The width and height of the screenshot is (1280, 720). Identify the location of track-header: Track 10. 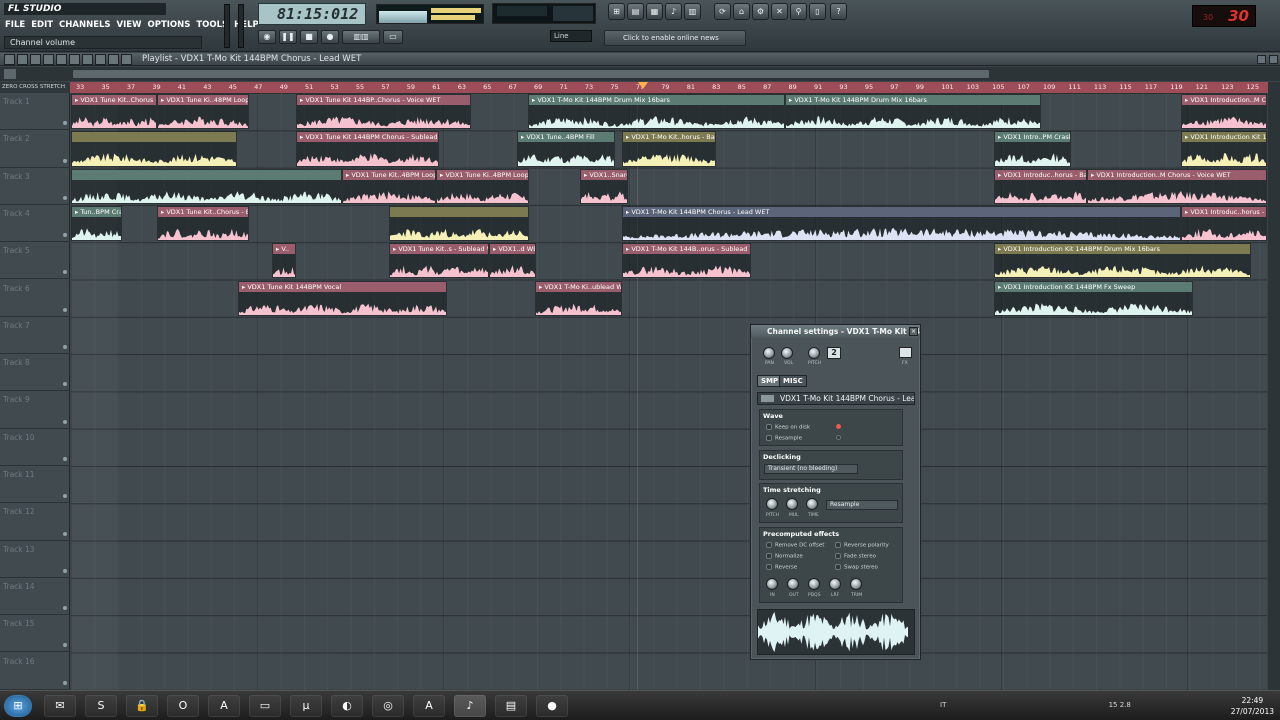
(35, 447).